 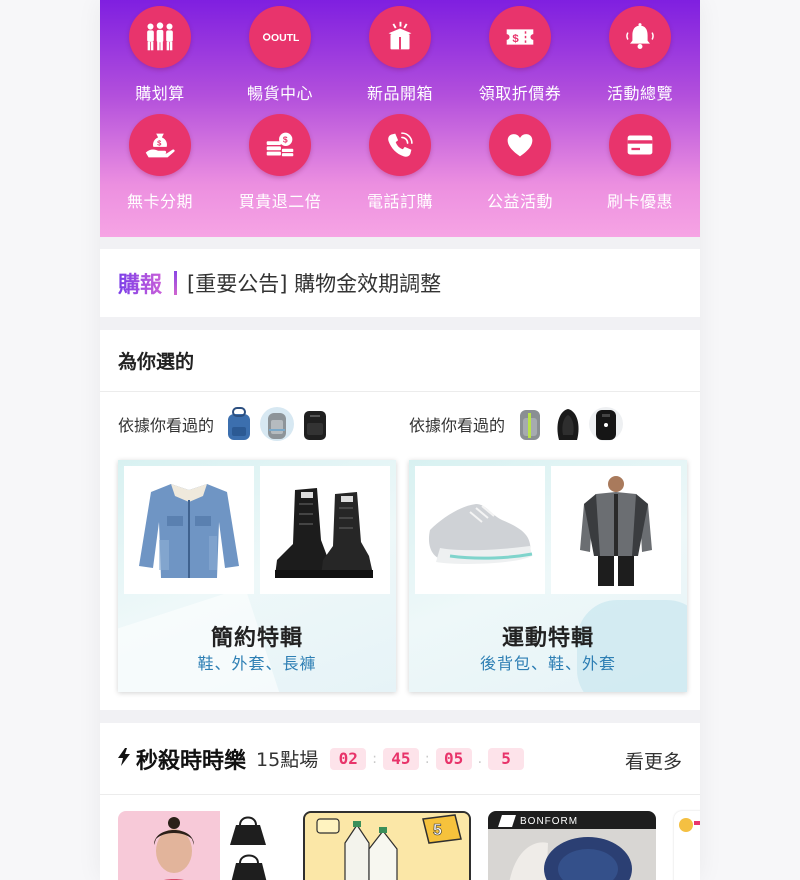 What do you see at coordinates (176, 283) in the screenshot?
I see `divider` at bounding box center [176, 283].